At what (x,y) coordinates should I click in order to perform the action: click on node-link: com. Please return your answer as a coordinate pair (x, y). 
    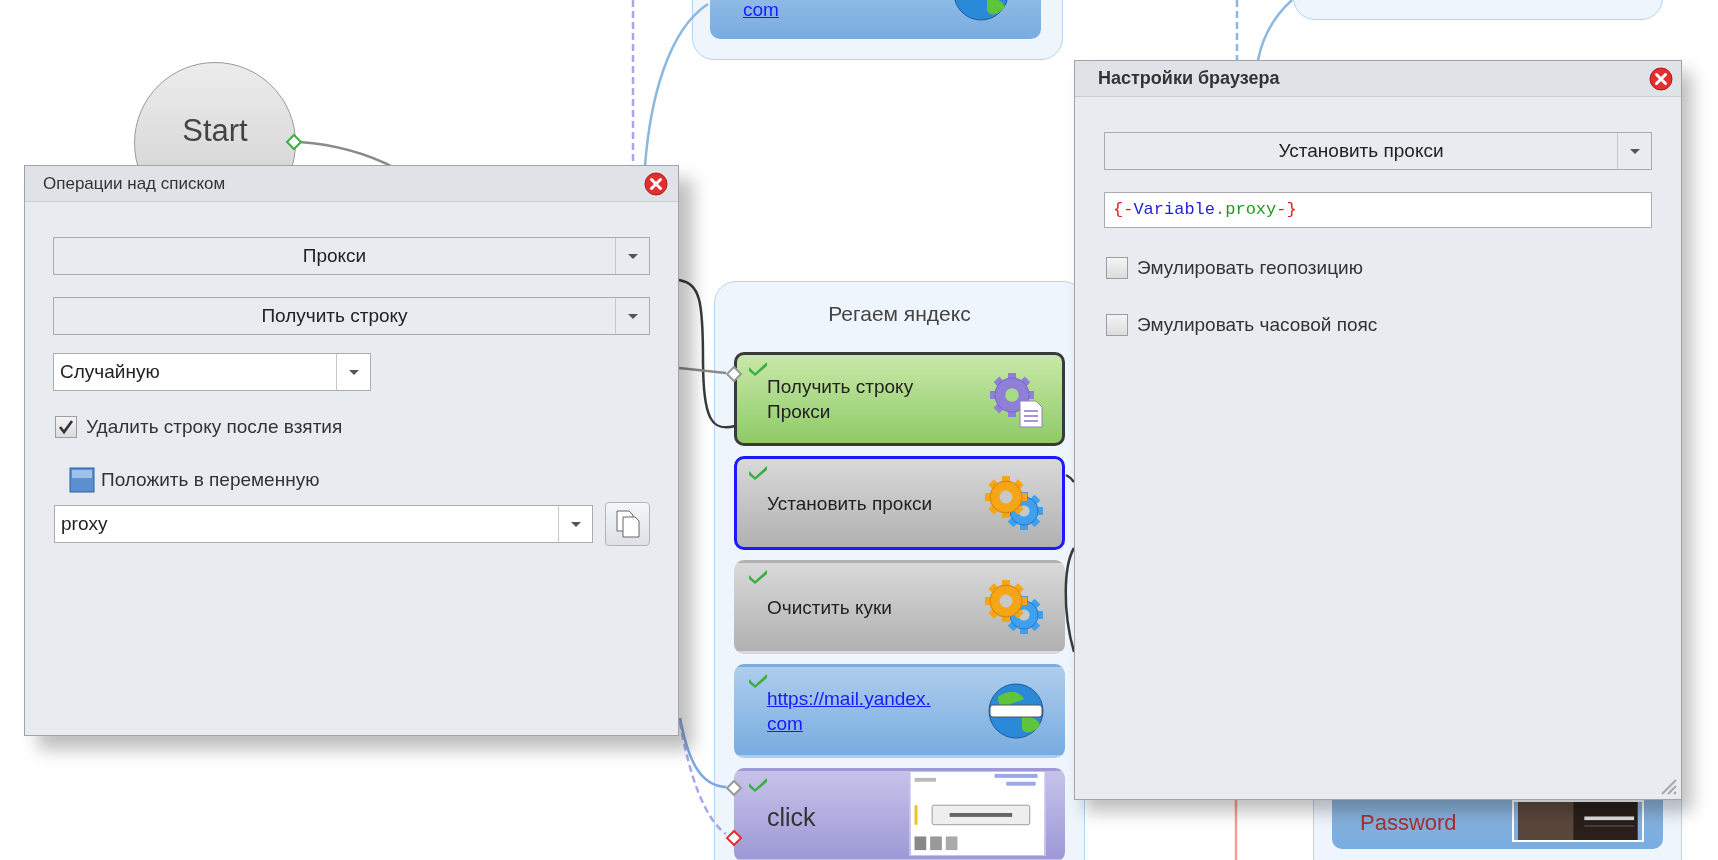
    Looking at the image, I should click on (761, 9).